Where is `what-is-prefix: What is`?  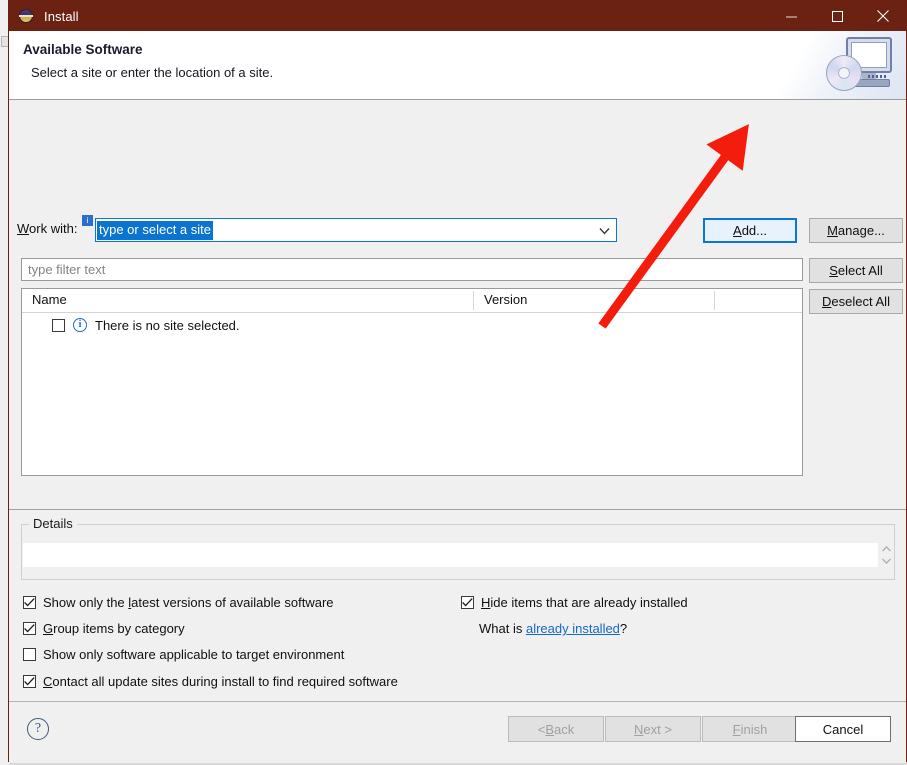 what-is-prefix: What is is located at coordinates (502, 628).